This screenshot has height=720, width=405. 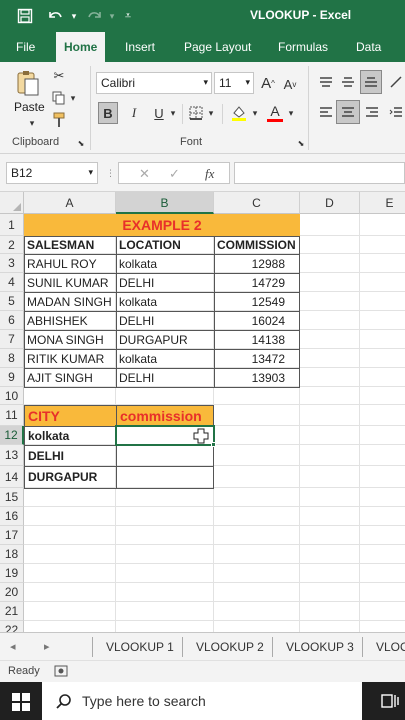 What do you see at coordinates (70, 203) in the screenshot?
I see `column-header-a: A` at bounding box center [70, 203].